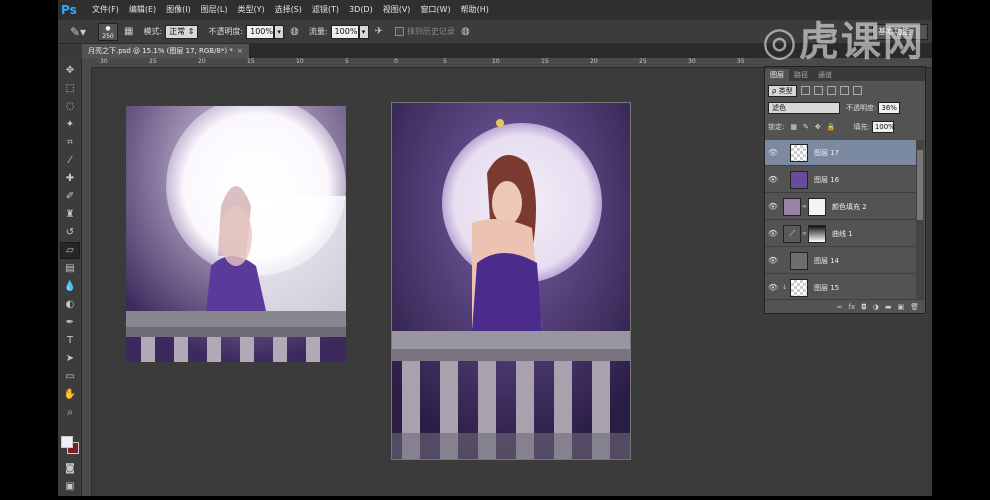 Image resolution: width=990 pixels, height=500 pixels. I want to click on quick-mask-icon: ◙, so click(70, 468).